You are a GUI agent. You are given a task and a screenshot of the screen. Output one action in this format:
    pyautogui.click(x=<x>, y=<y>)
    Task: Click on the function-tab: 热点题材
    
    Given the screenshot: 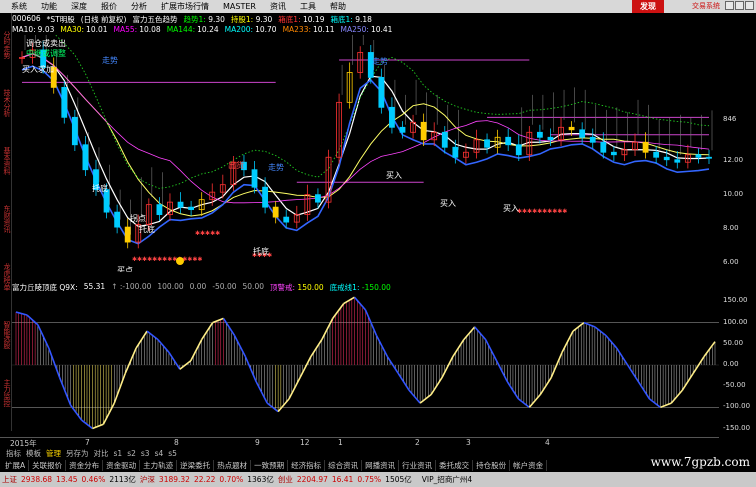 What is the action you would take?
    pyautogui.click(x=233, y=465)
    